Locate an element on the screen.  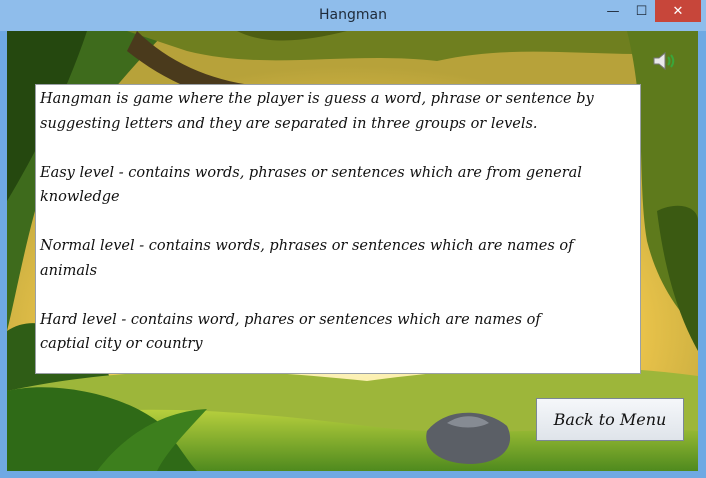
maximize-button: ☐ is located at coordinates (641, 11).